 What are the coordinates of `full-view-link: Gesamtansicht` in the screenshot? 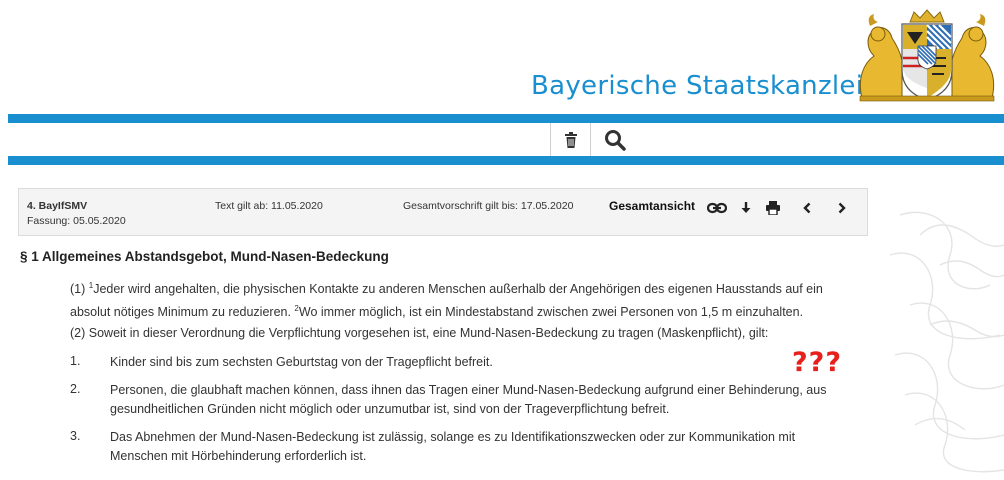 It's located at (652, 206).